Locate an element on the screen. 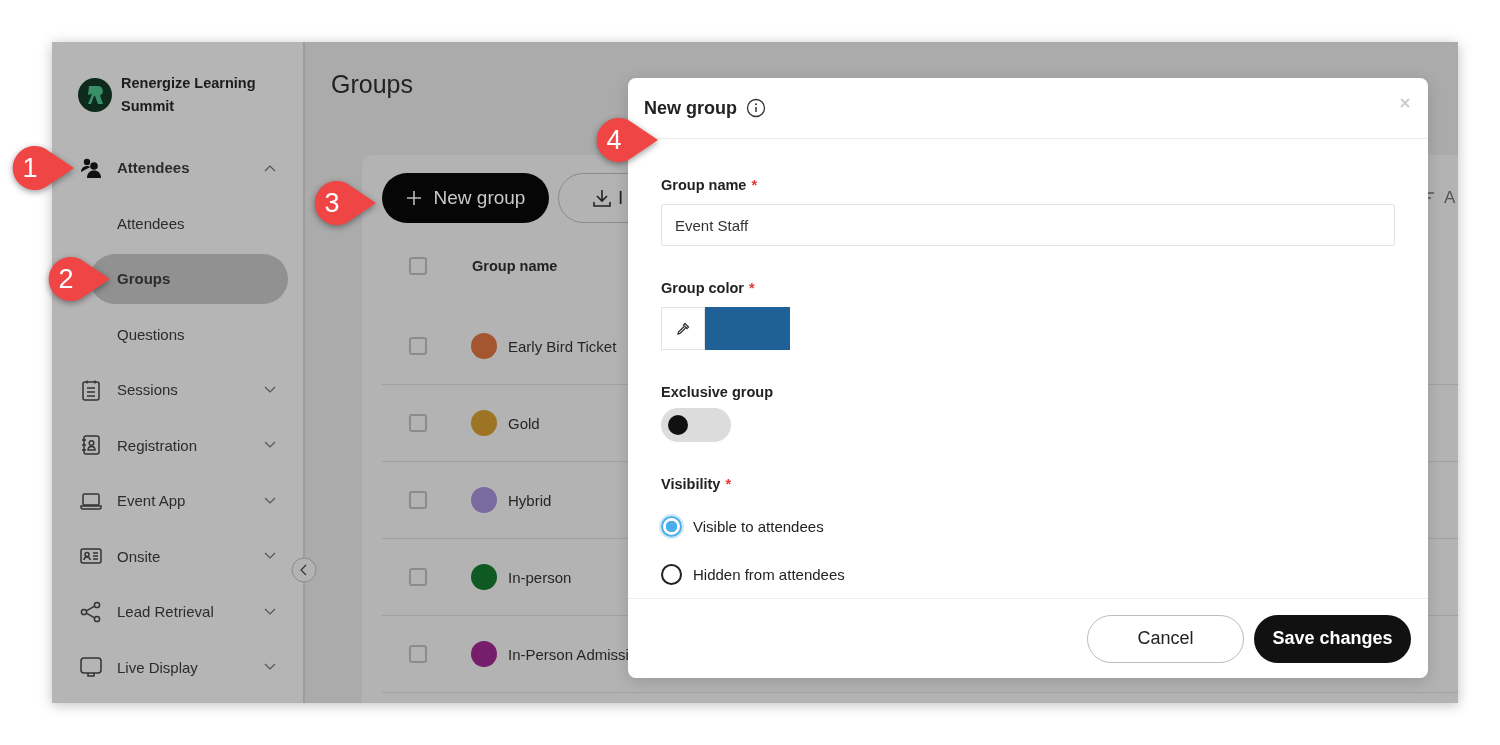 The width and height of the screenshot is (1500, 745). eyedropper-icon is located at coordinates (683, 328).